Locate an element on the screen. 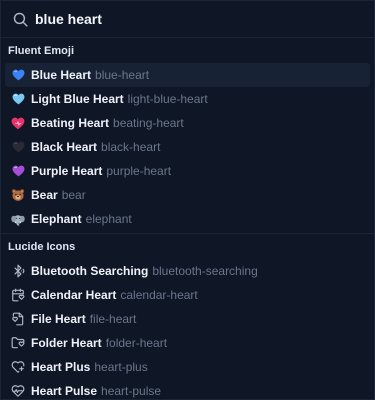 This screenshot has height=400, width=375. result-item-folder-heart: Folder Heart folder-heart is located at coordinates (187, 343).